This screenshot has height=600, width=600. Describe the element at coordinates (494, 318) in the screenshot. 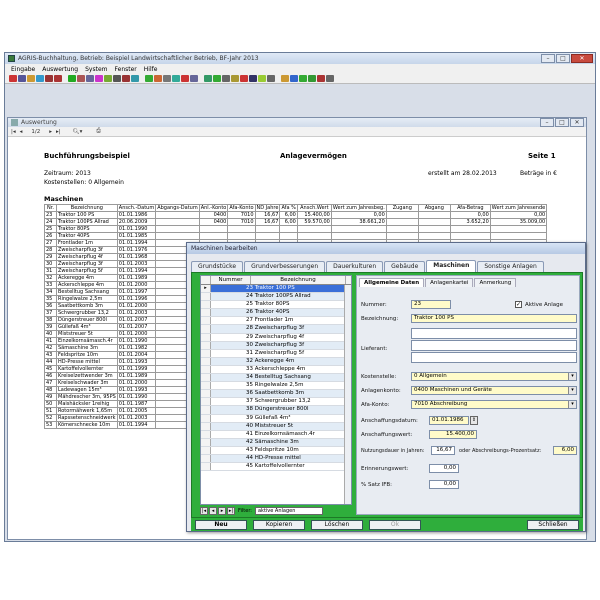

I see `bezeichnung-field: Traktor 100 PS` at that location.